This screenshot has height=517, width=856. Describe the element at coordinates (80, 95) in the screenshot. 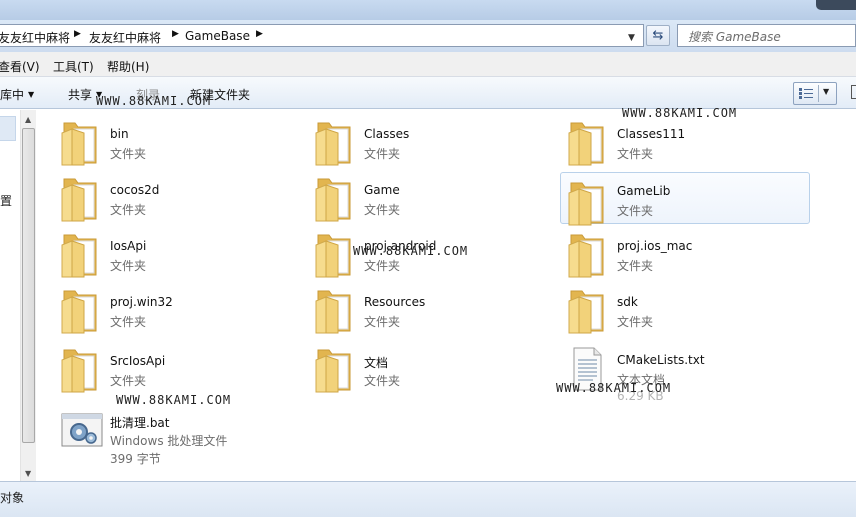

I see `share-label: 共享` at that location.